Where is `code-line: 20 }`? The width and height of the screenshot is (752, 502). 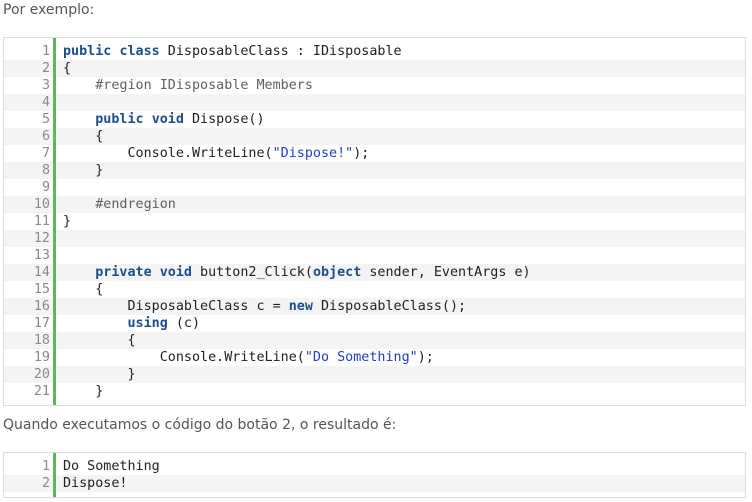 code-line: 20 } is located at coordinates (374, 374).